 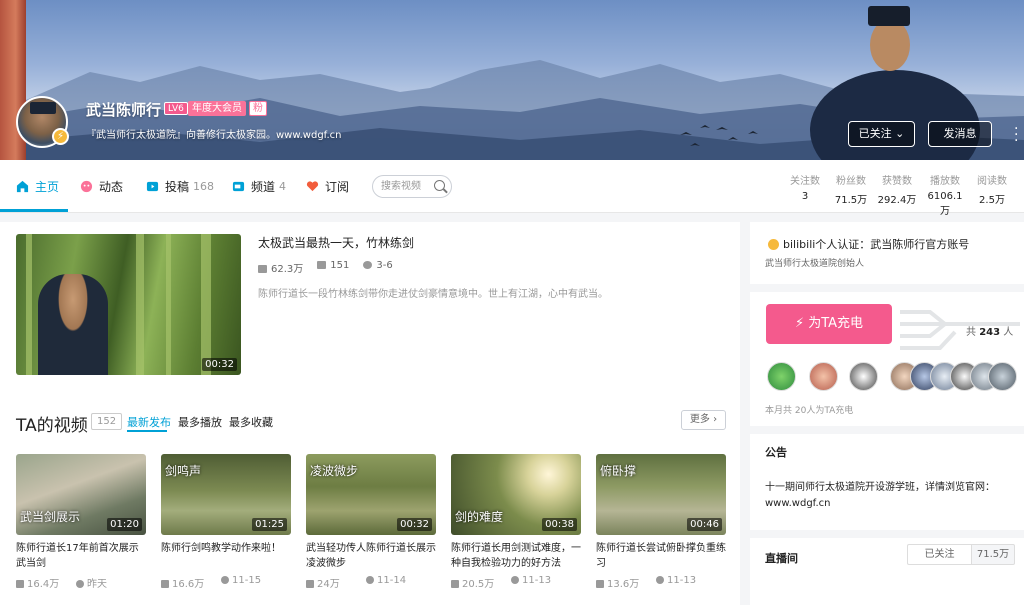 What do you see at coordinates (334, 471) in the screenshot?
I see `thumbnail-caption: 凌波微步` at bounding box center [334, 471].